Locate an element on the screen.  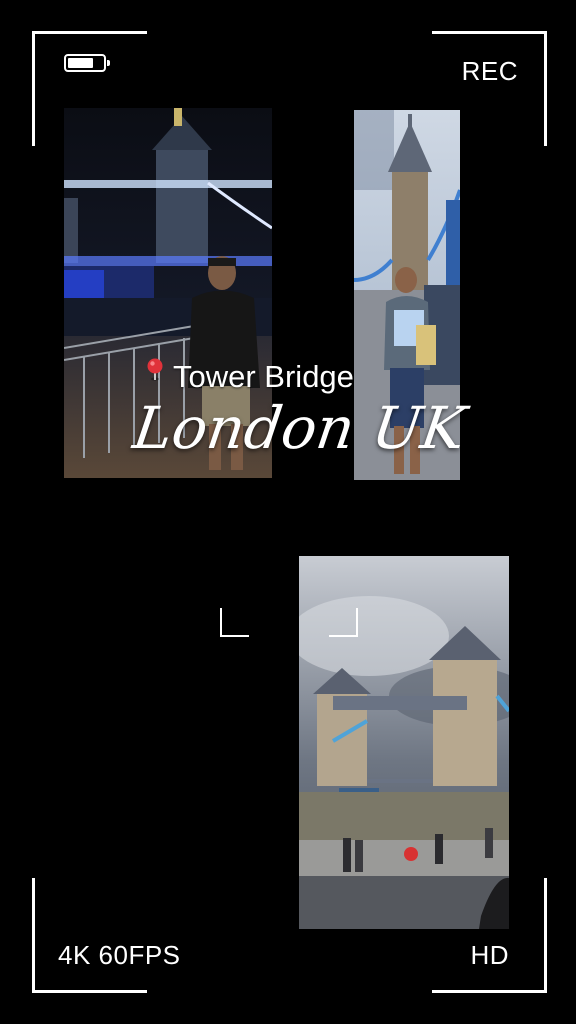
battery-icon is located at coordinates (87, 63).